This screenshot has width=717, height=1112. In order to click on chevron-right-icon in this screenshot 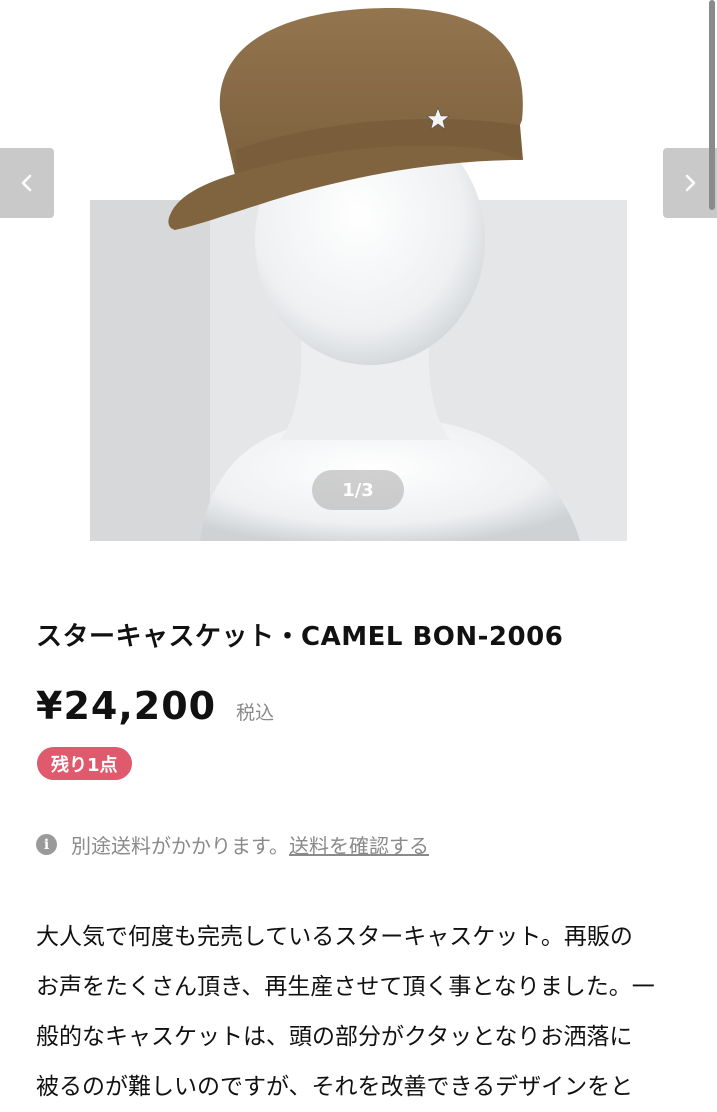, I will do `click(690, 183)`.